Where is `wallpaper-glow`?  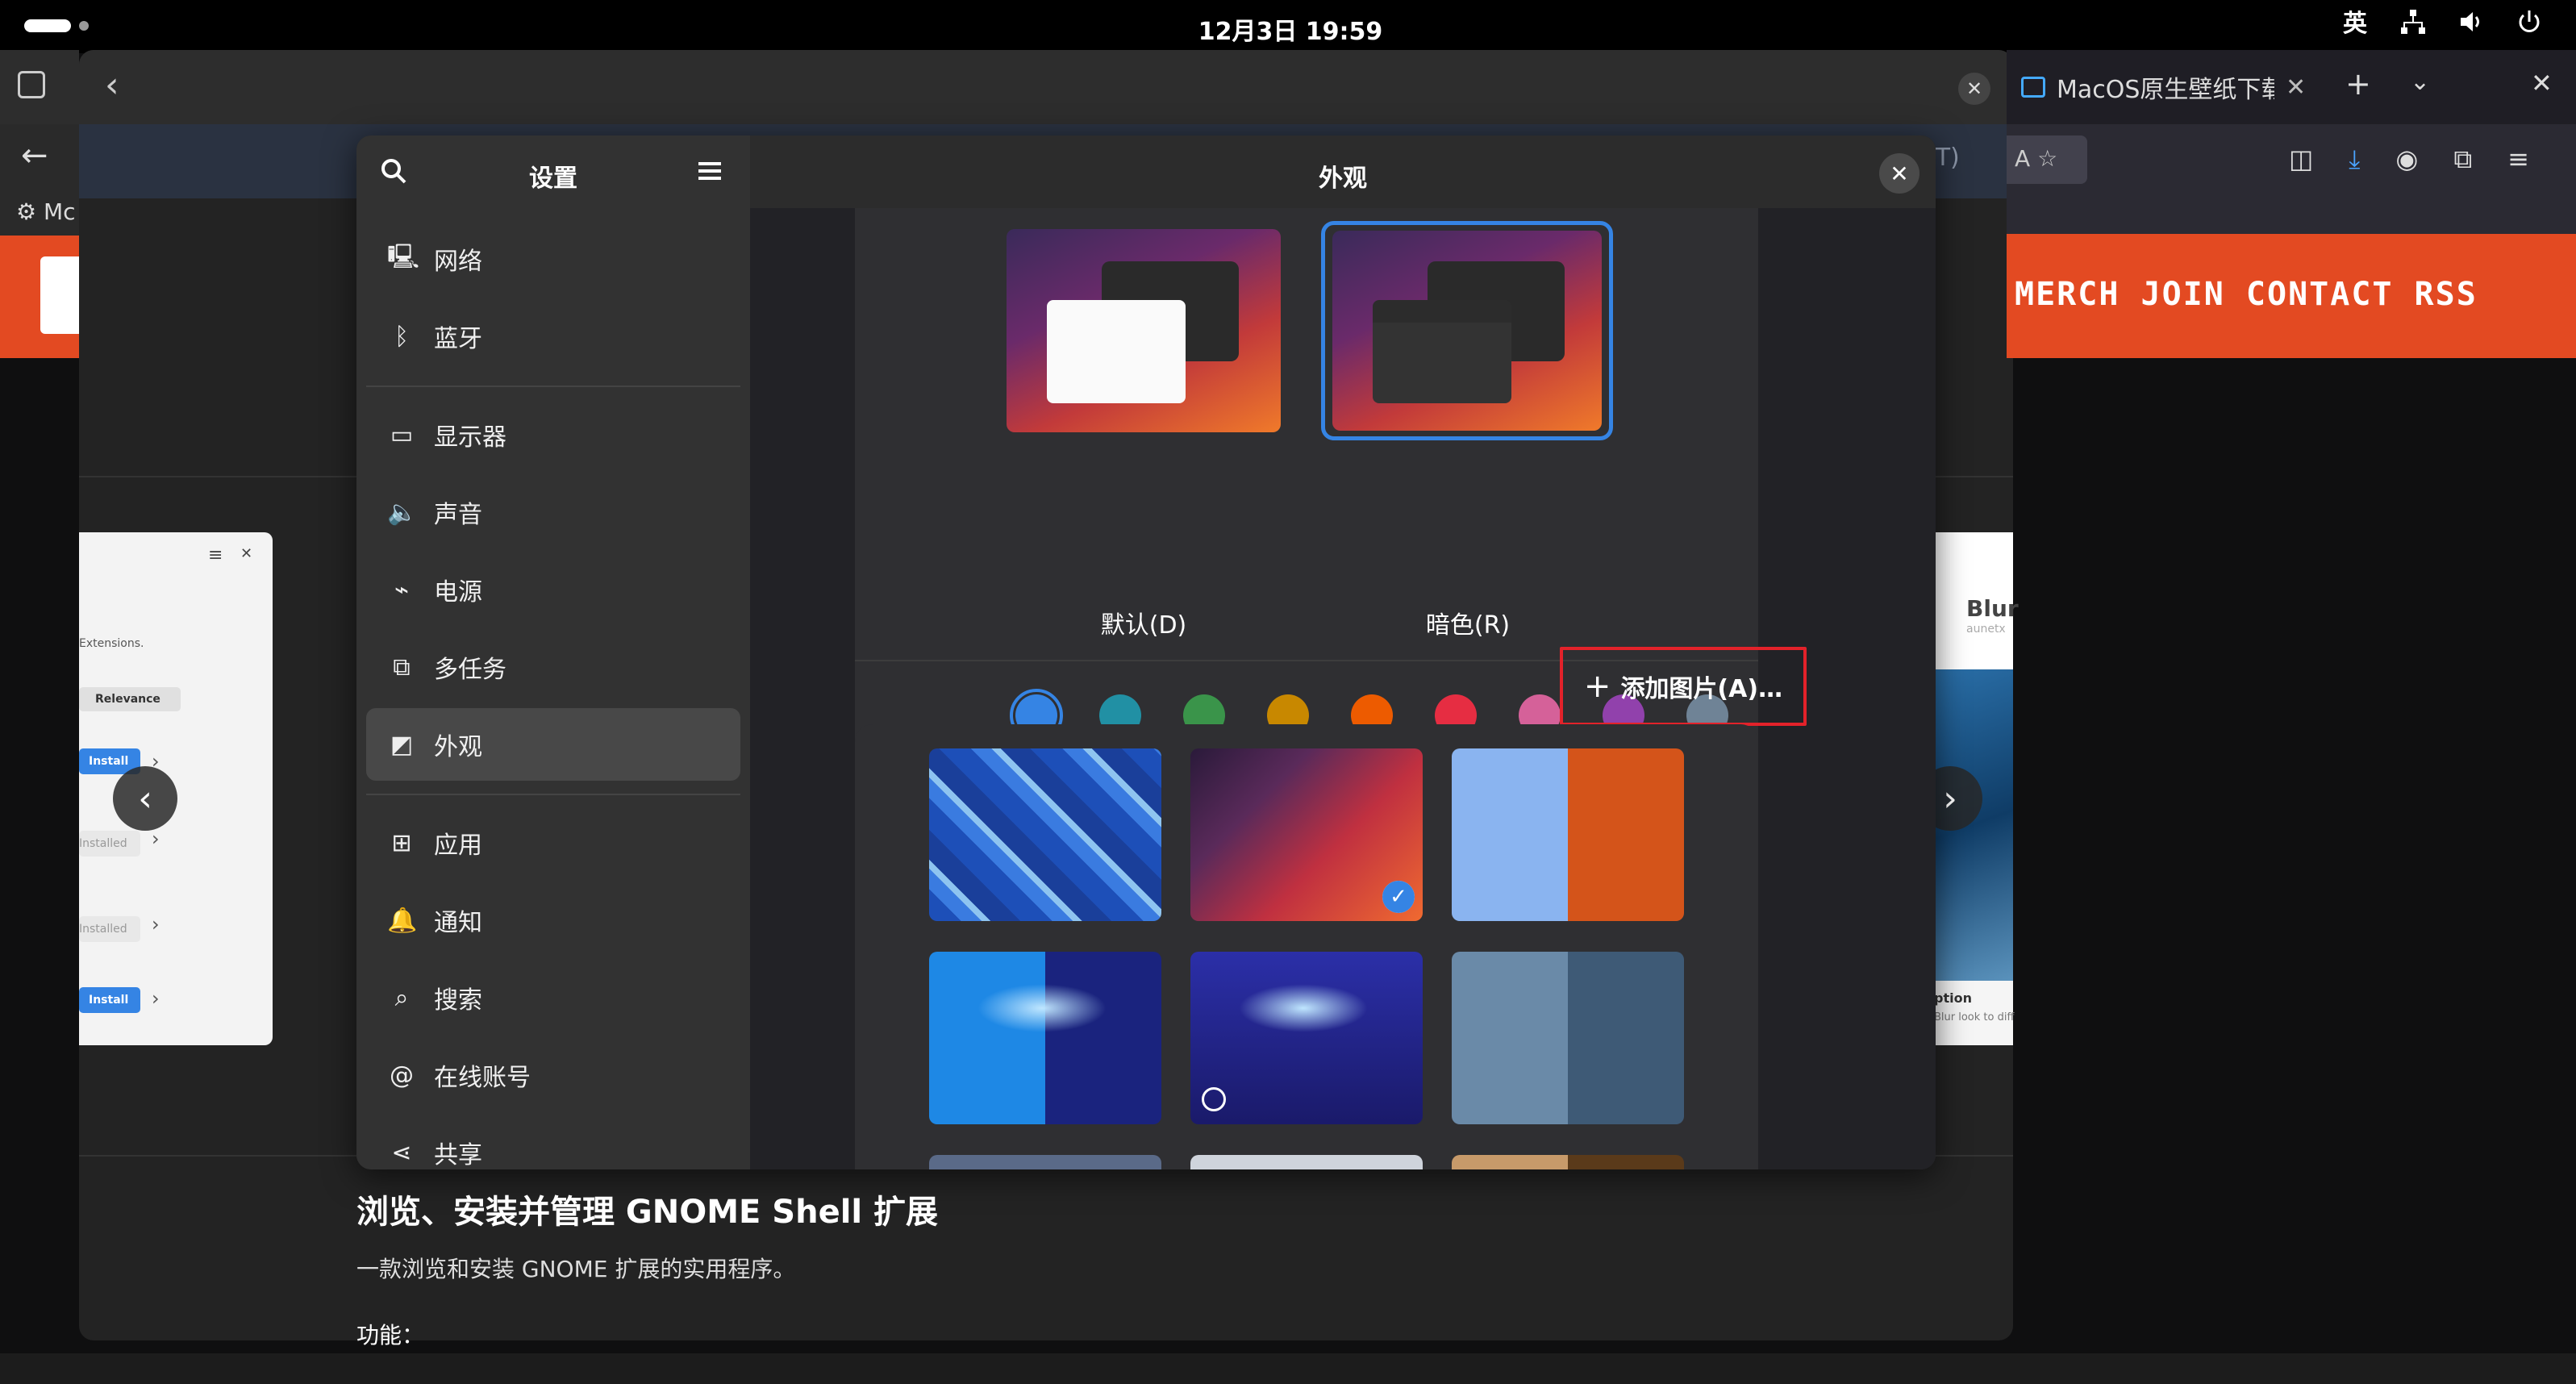 wallpaper-glow is located at coordinates (1042, 1008).